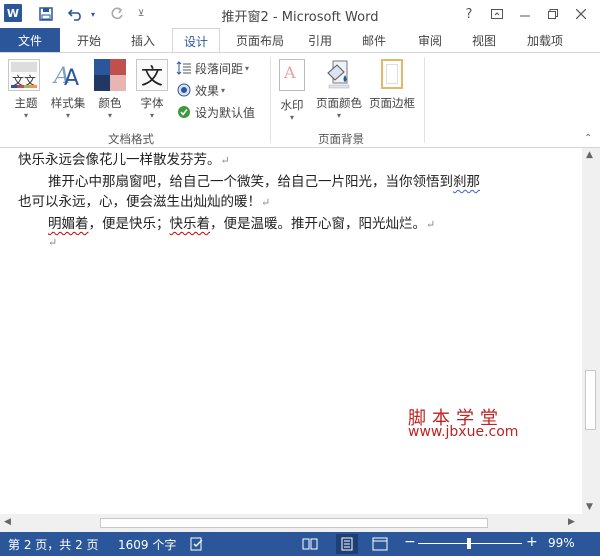 The image size is (600, 556). What do you see at coordinates (147, 544) in the screenshot?
I see `word-count-status: 1609 个字` at bounding box center [147, 544].